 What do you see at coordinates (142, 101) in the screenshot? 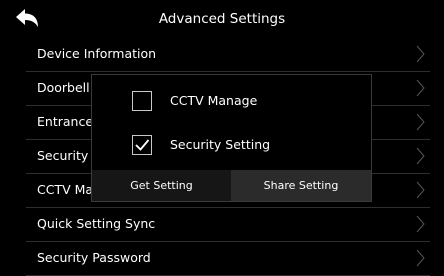
I see `cctv-manage-checkbox` at bounding box center [142, 101].